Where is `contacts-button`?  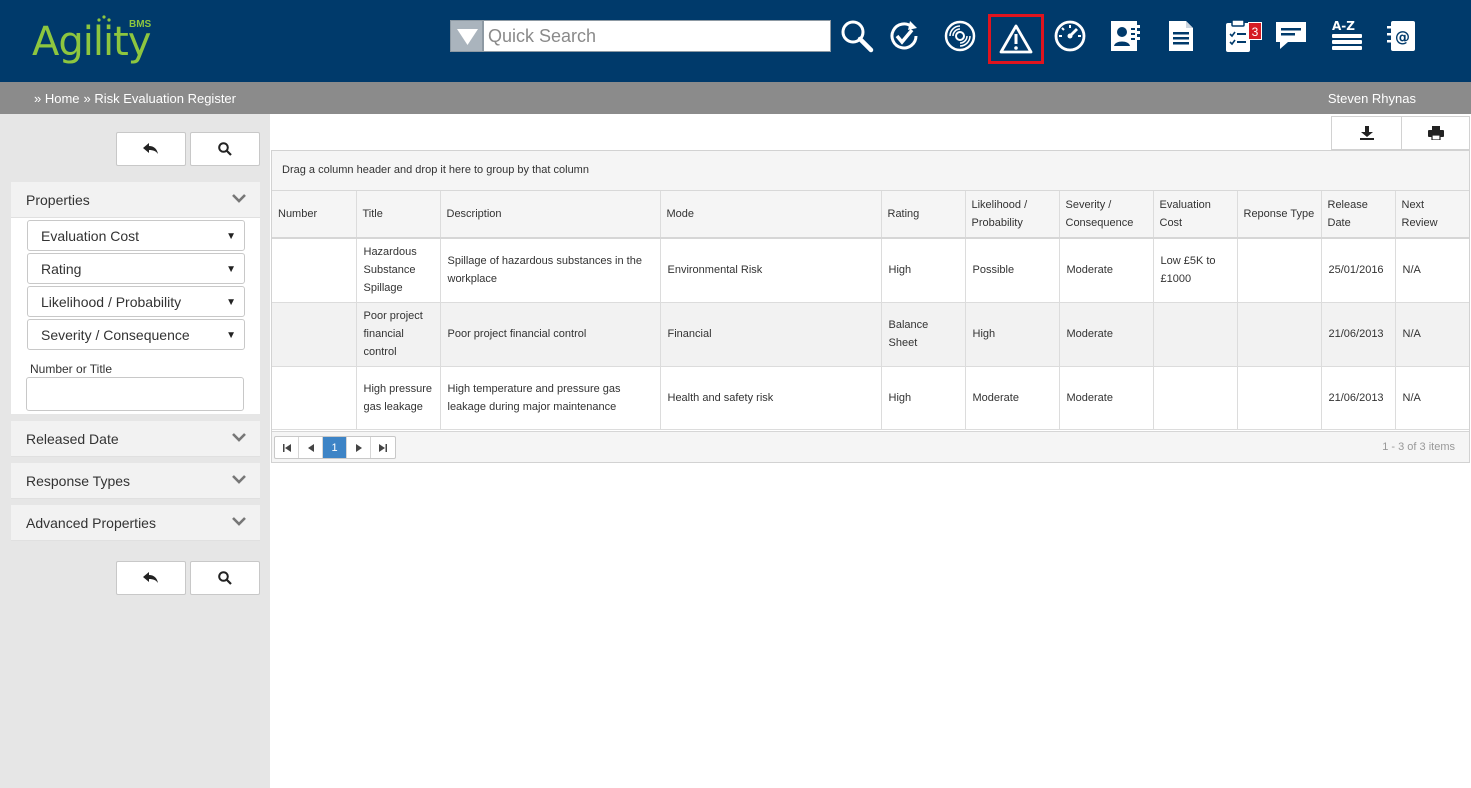 contacts-button is located at coordinates (1125, 36).